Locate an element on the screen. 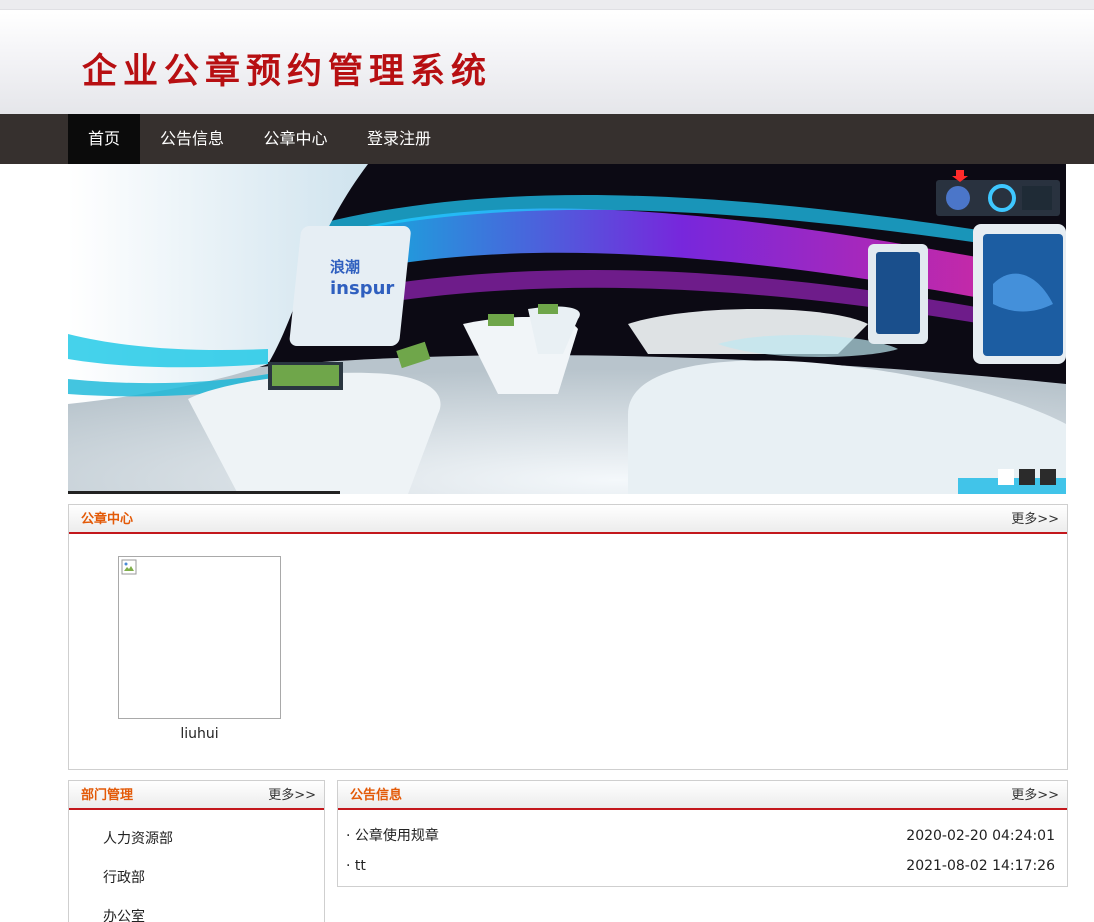  panel-header: 公章中心 更多>> is located at coordinates (568, 519).